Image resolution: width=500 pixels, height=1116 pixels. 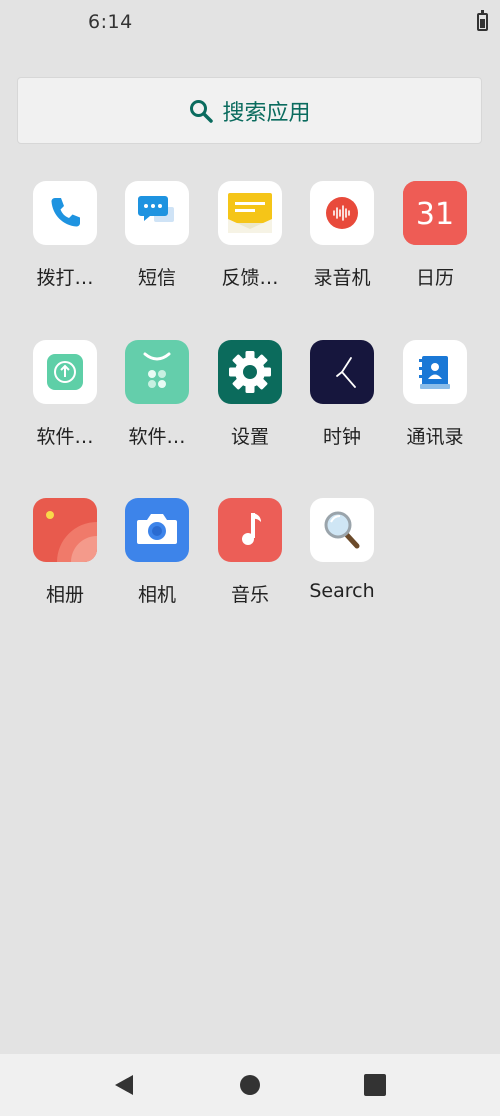 I want to click on update-icon, so click(x=65, y=372).